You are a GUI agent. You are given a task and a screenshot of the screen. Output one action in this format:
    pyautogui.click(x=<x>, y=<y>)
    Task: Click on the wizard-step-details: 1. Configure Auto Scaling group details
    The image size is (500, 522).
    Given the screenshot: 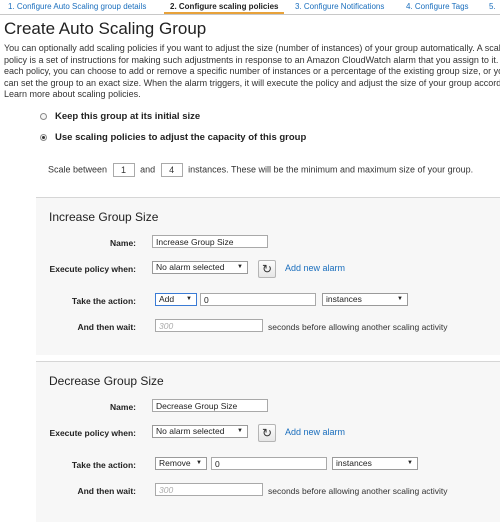 What is the action you would take?
    pyautogui.click(x=77, y=6)
    